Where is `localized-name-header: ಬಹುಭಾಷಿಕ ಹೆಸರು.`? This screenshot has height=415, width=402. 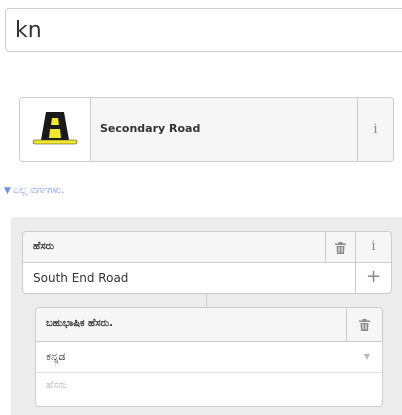
localized-name-header: ಬಹುಭಾಷಿಕ ಹೆಸರು. is located at coordinates (209, 325).